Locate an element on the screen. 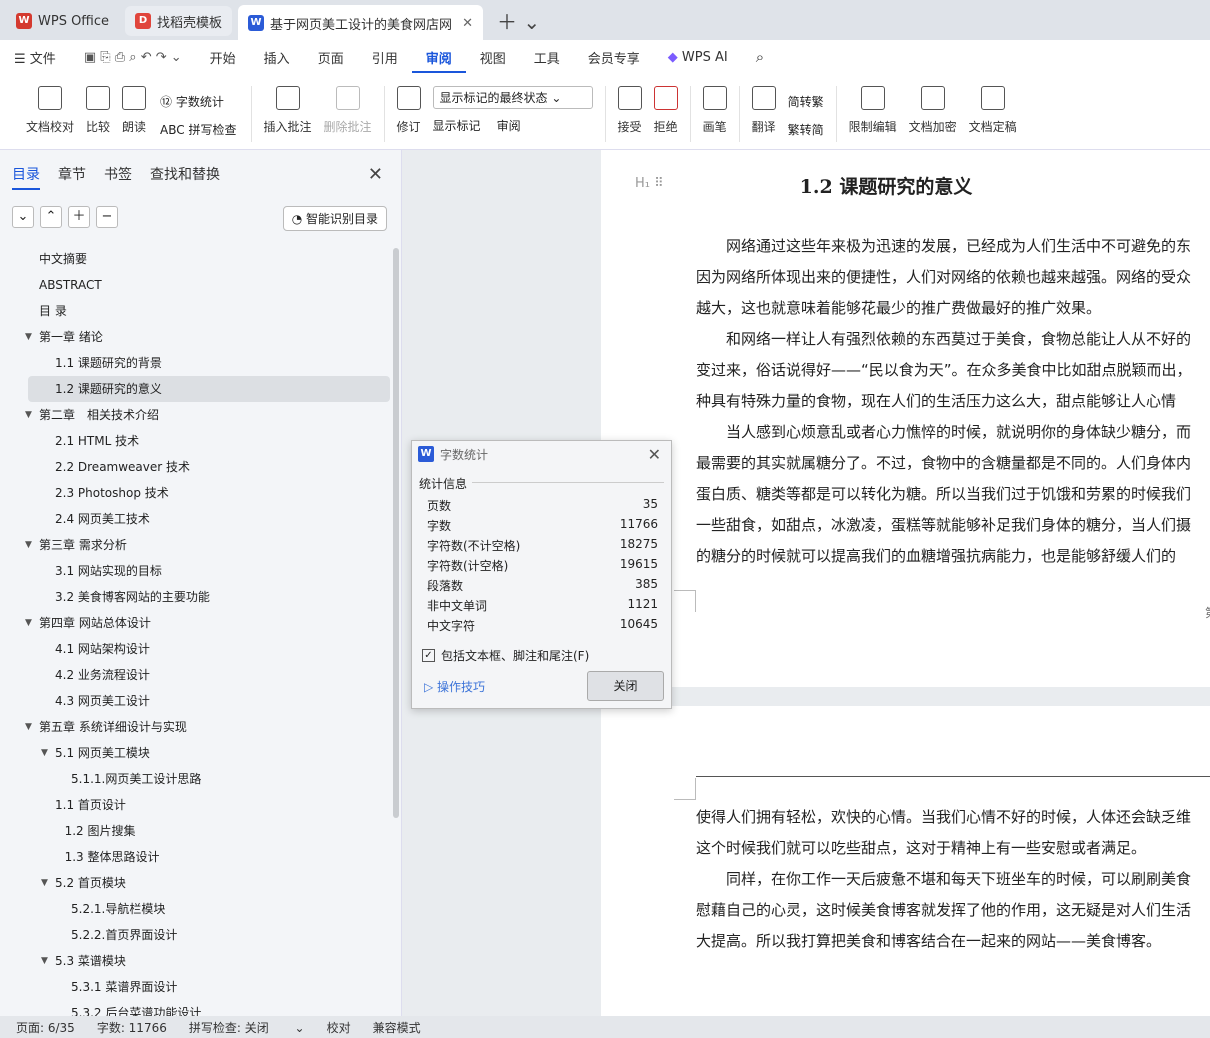 Image resolution: width=1210 pixels, height=1038 pixels. spell-check-button: ABC 拼写检查 is located at coordinates (198, 130).